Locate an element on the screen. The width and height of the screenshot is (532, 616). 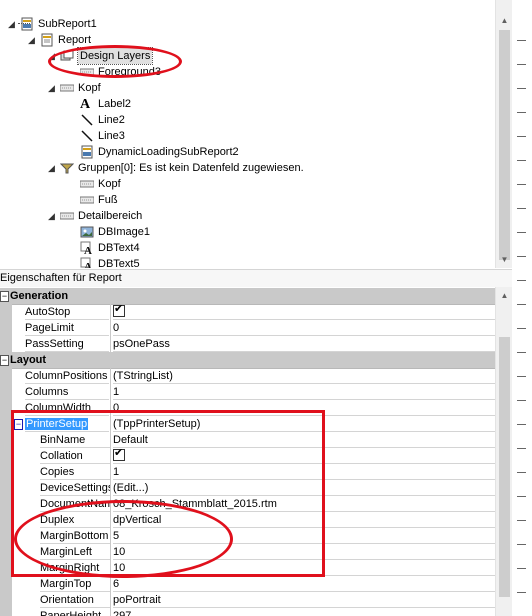
property-name: MarginTop is located at coordinates (75, 584).